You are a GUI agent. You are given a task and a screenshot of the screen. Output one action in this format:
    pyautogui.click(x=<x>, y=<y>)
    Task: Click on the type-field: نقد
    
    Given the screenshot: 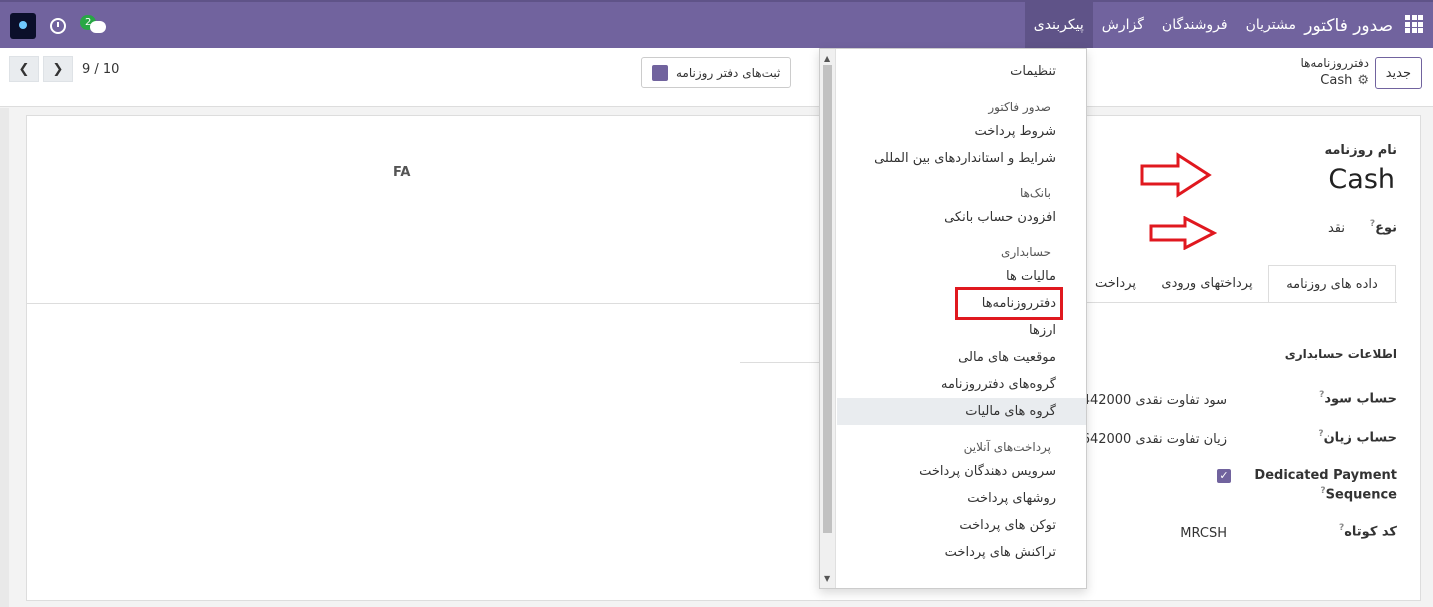 What is the action you would take?
    pyautogui.click(x=1336, y=228)
    